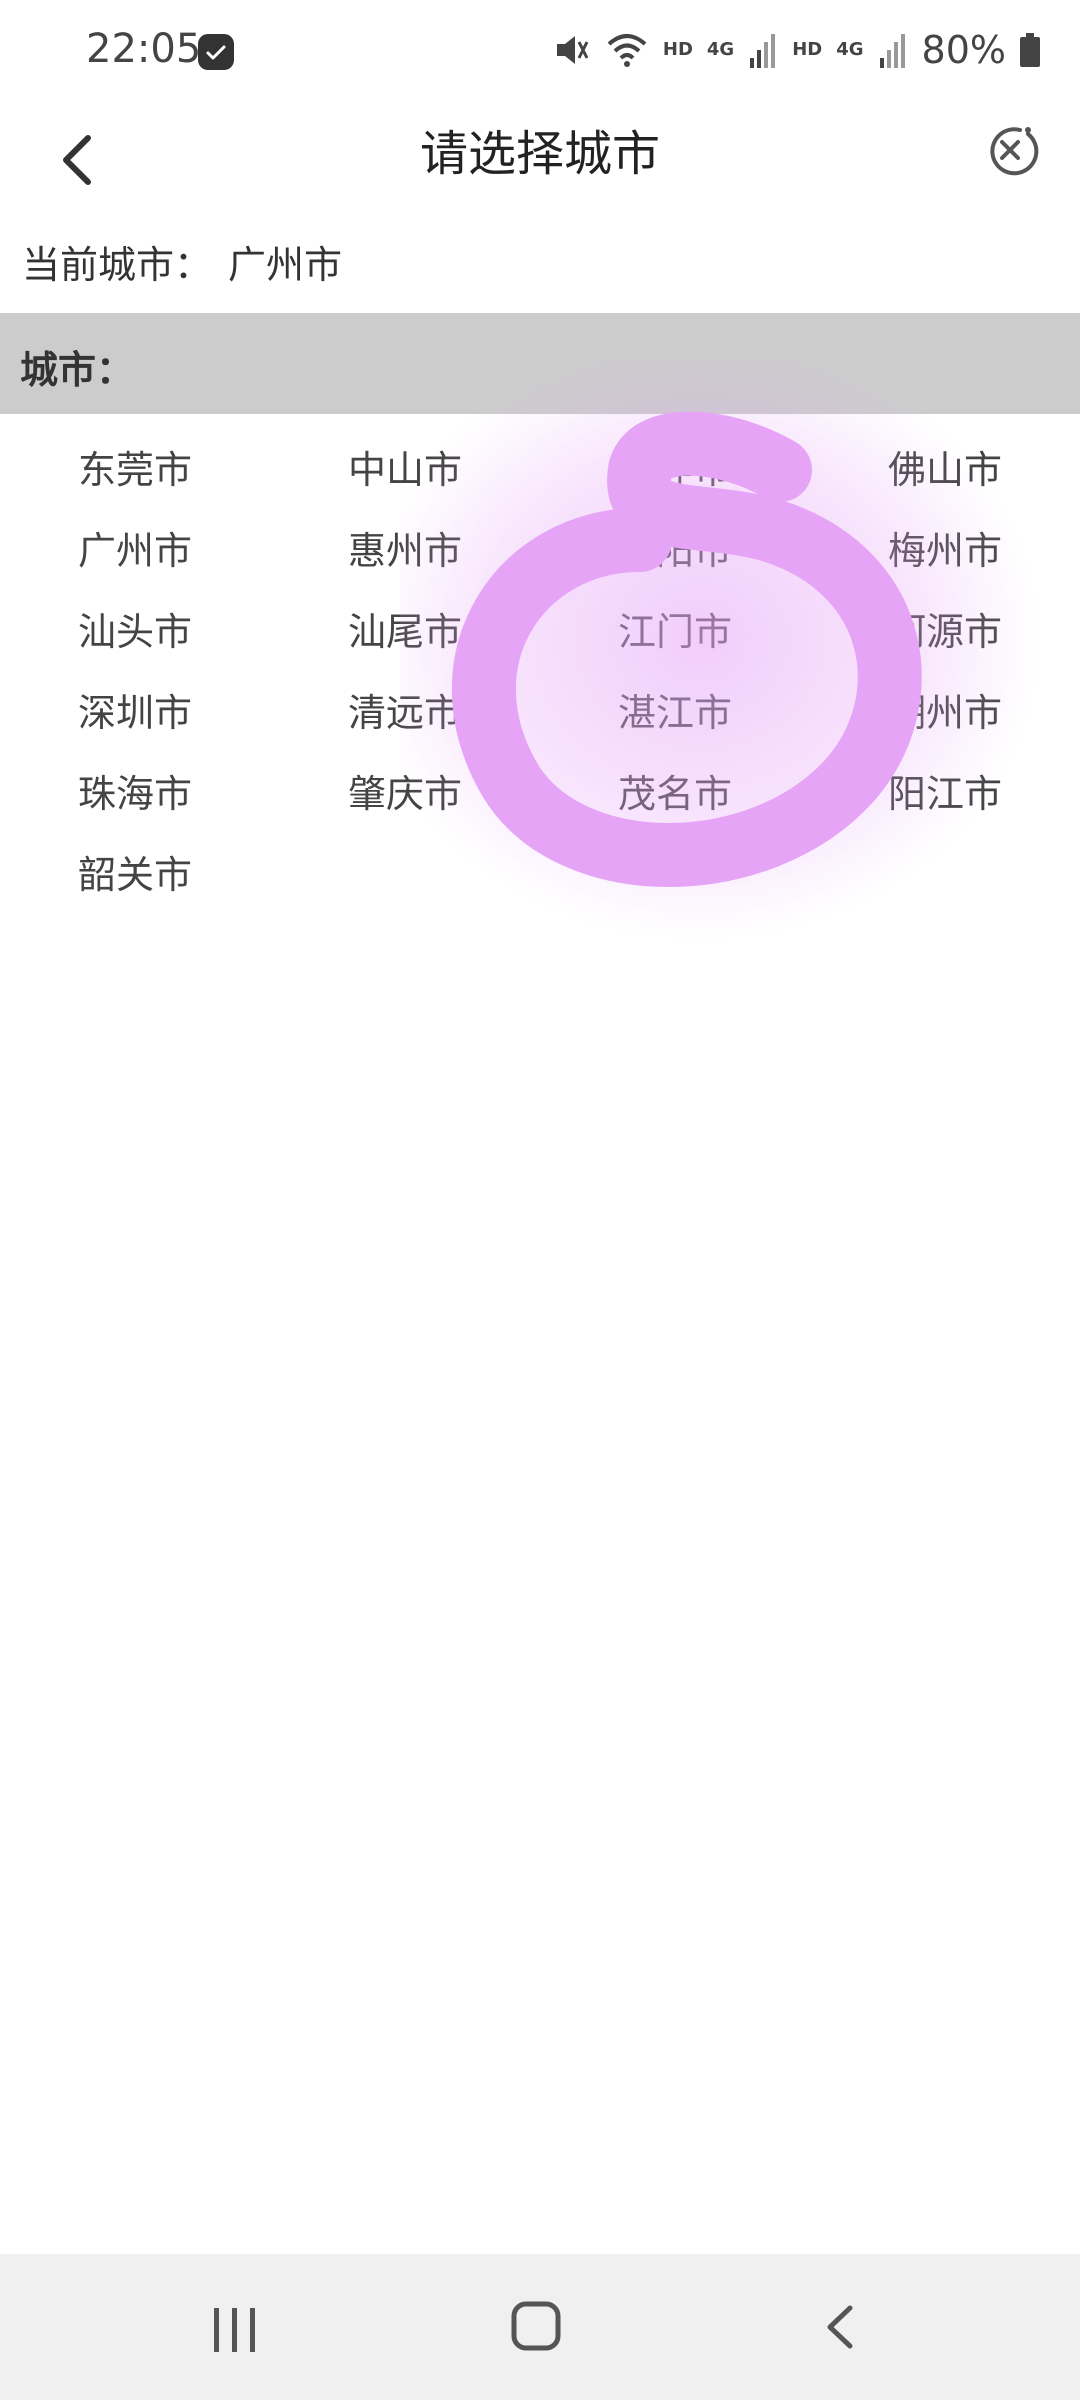  Describe the element at coordinates (850, 49) in the screenshot. I see `network-type-2: 4G` at that location.